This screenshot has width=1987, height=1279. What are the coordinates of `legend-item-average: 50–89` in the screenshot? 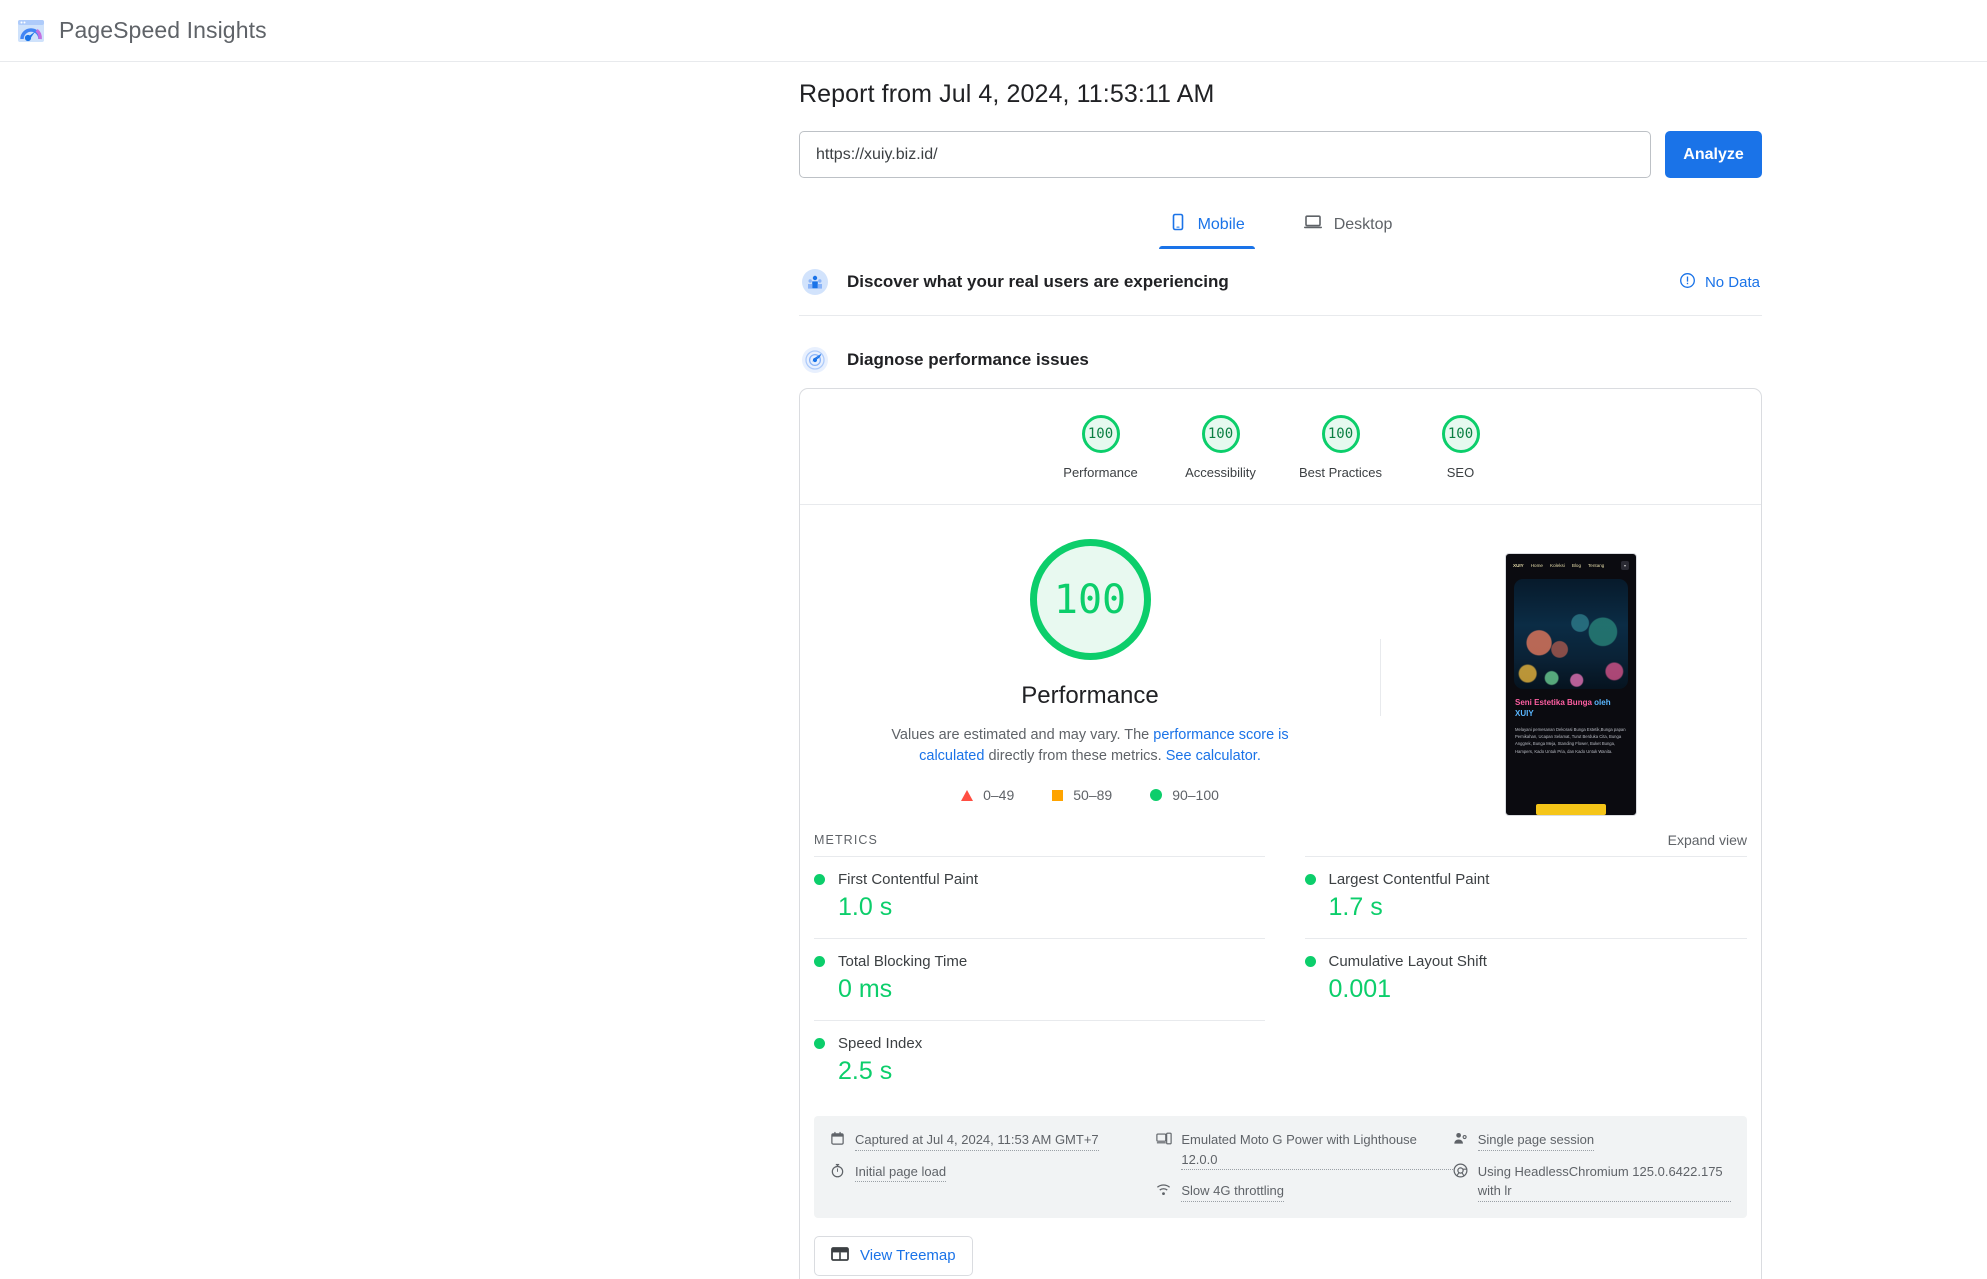 It's located at (1082, 795).